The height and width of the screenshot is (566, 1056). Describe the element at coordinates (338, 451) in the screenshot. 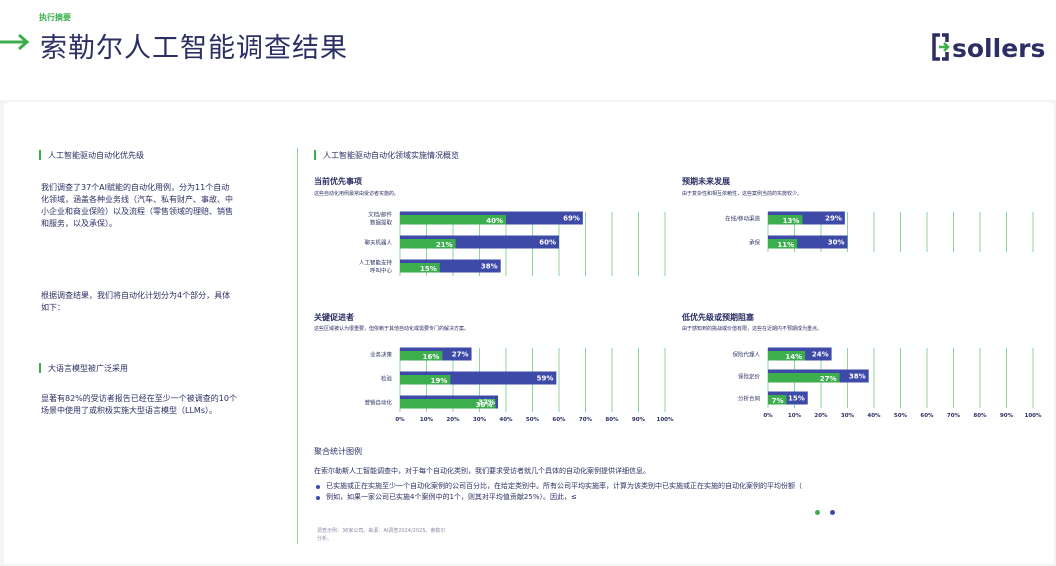

I see `legend-title: 聚合统计图例` at that location.